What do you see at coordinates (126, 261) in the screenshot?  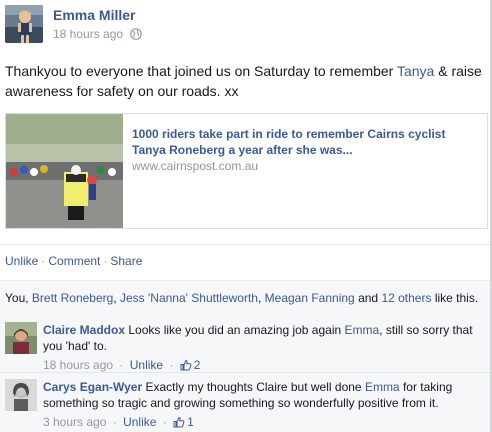 I see `share-link: Share` at bounding box center [126, 261].